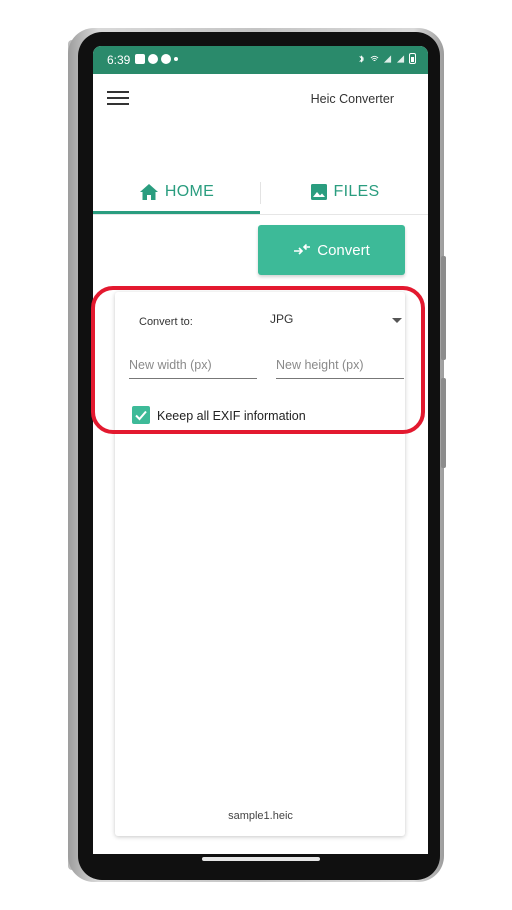  I want to click on tab-bar: HOME FILES, so click(260, 192).